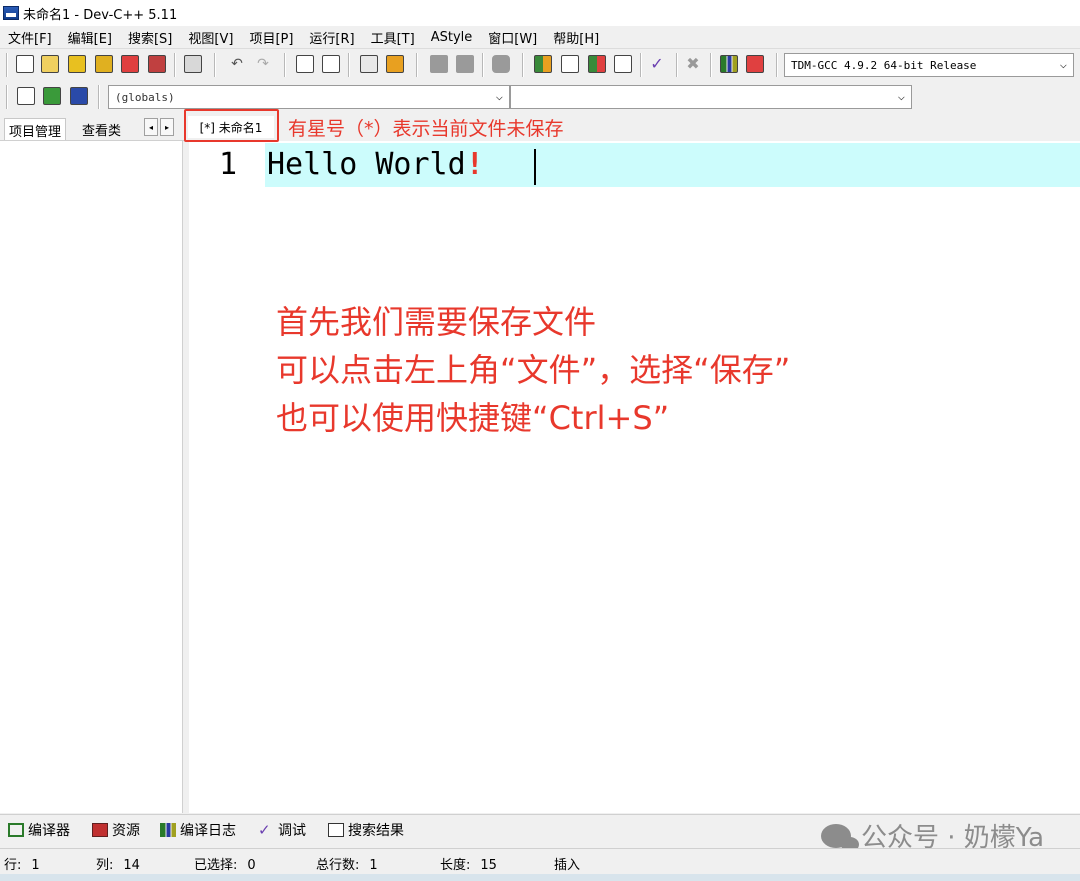 The height and width of the screenshot is (881, 1080). I want to click on add-to-project-icon, so click(439, 64).